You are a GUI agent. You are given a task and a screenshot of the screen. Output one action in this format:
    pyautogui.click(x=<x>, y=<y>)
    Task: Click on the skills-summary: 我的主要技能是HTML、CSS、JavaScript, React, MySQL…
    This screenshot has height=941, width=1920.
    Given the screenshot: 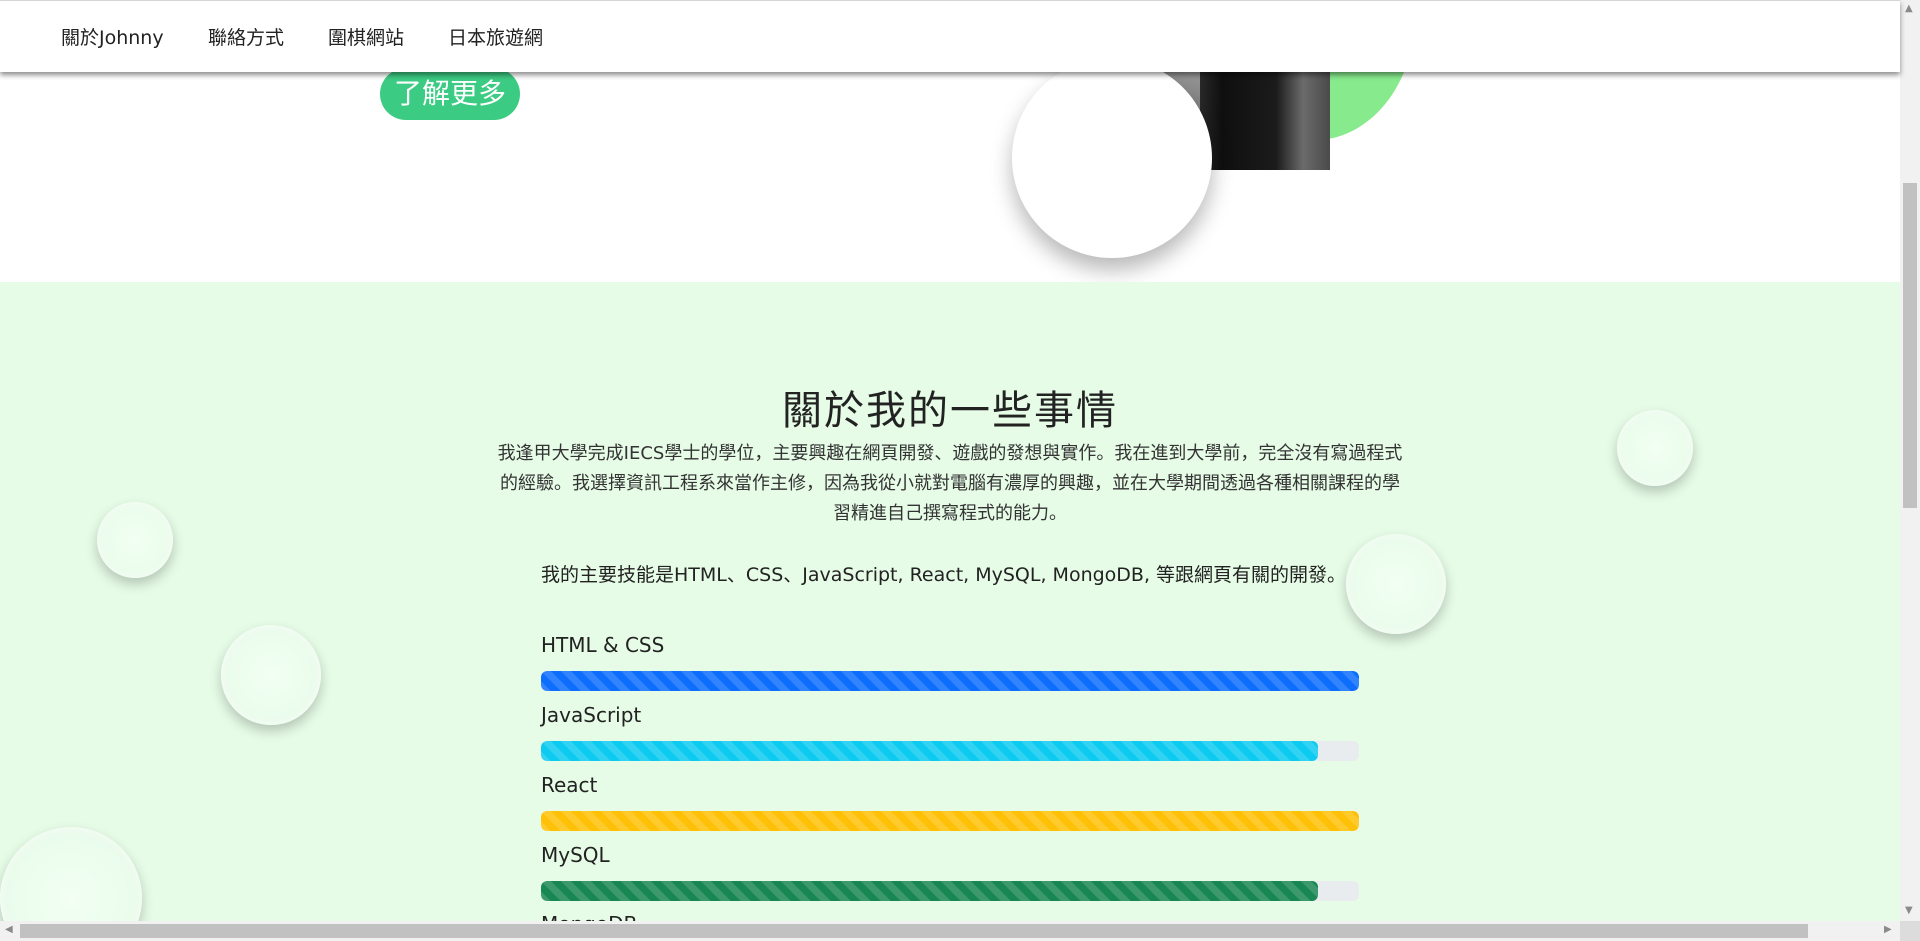 What is the action you would take?
    pyautogui.click(x=944, y=575)
    